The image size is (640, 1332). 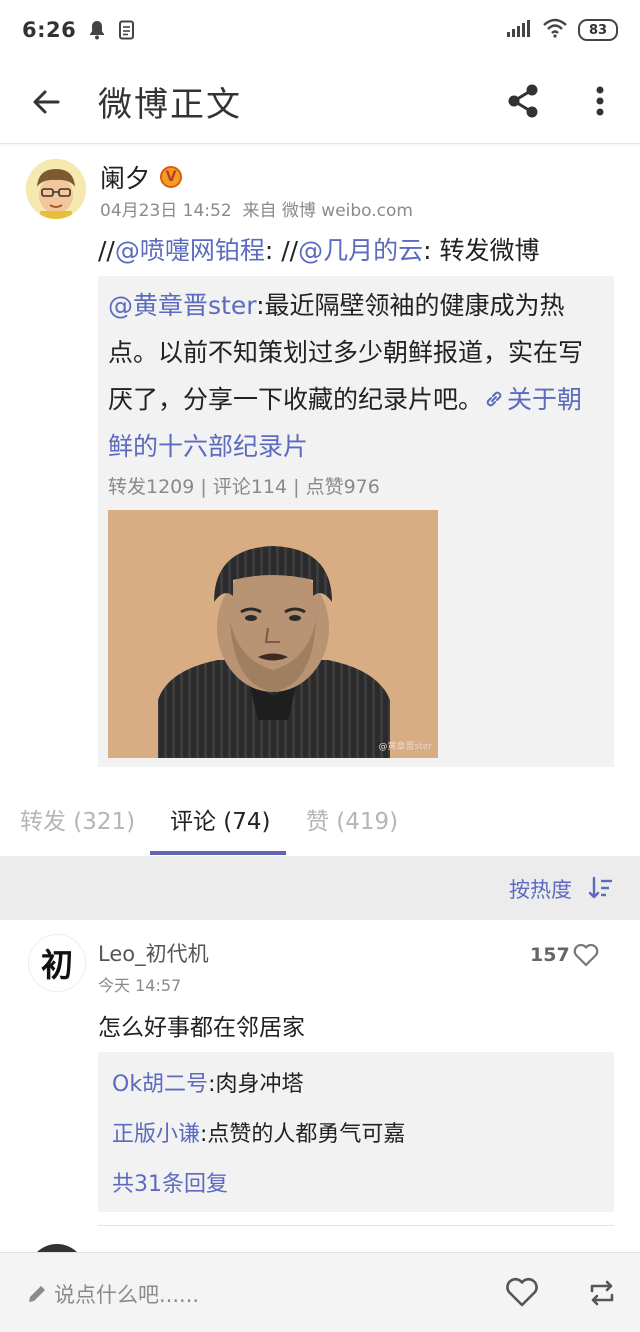 What do you see at coordinates (170, 105) in the screenshot?
I see `page-title: 微博正文` at bounding box center [170, 105].